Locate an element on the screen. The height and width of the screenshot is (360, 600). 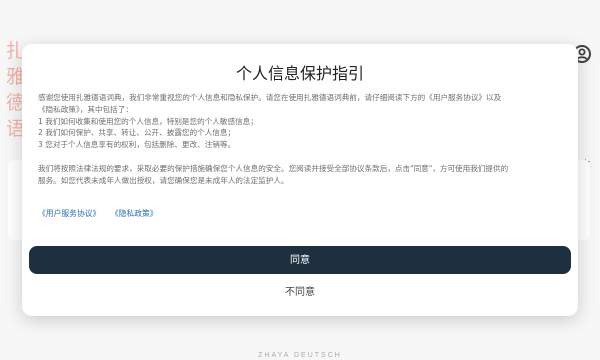
list-item: 1 我们如何收集和使用您的个人信息，特别是您的个人敏感信息； is located at coordinates (148, 121).